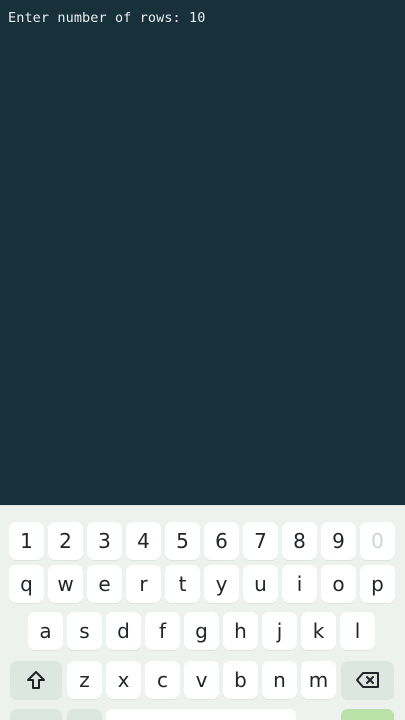 The image size is (405, 720). What do you see at coordinates (65, 584) in the screenshot?
I see `key-w: w` at bounding box center [65, 584].